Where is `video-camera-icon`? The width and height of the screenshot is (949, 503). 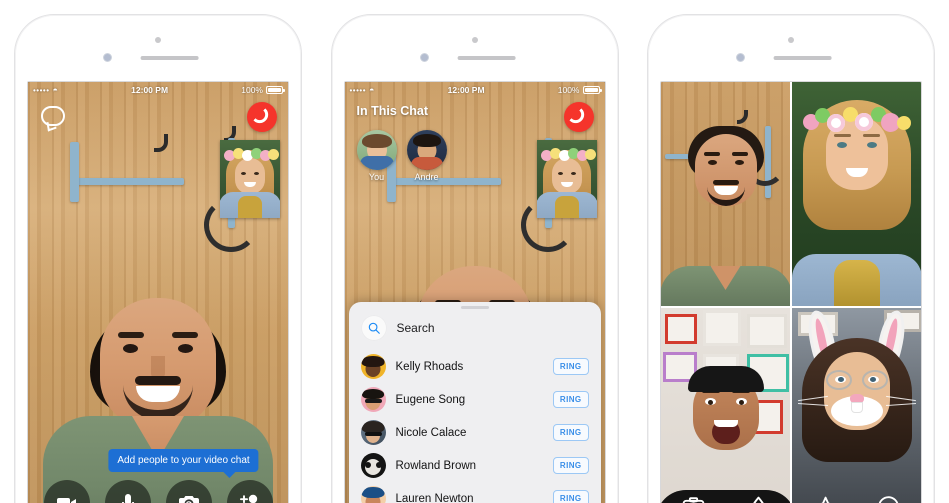 video-camera-icon is located at coordinates (66, 500).